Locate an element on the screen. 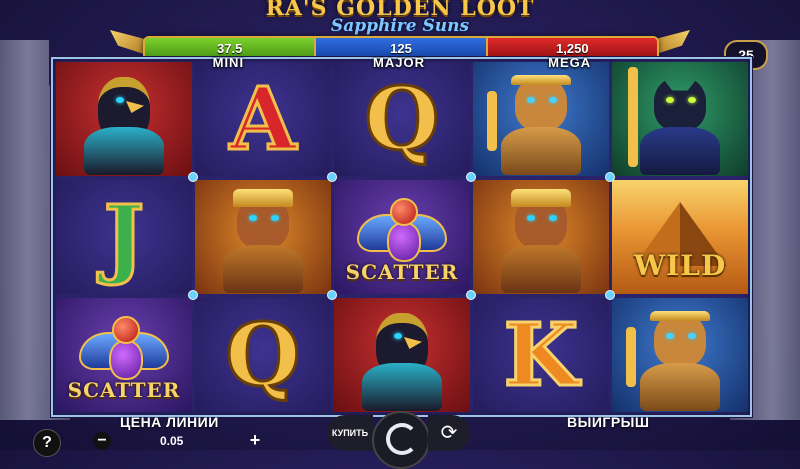 This screenshot has height=469, width=800. line-price-label: ЦЕНА ЛИНИИ is located at coordinates (169, 422).